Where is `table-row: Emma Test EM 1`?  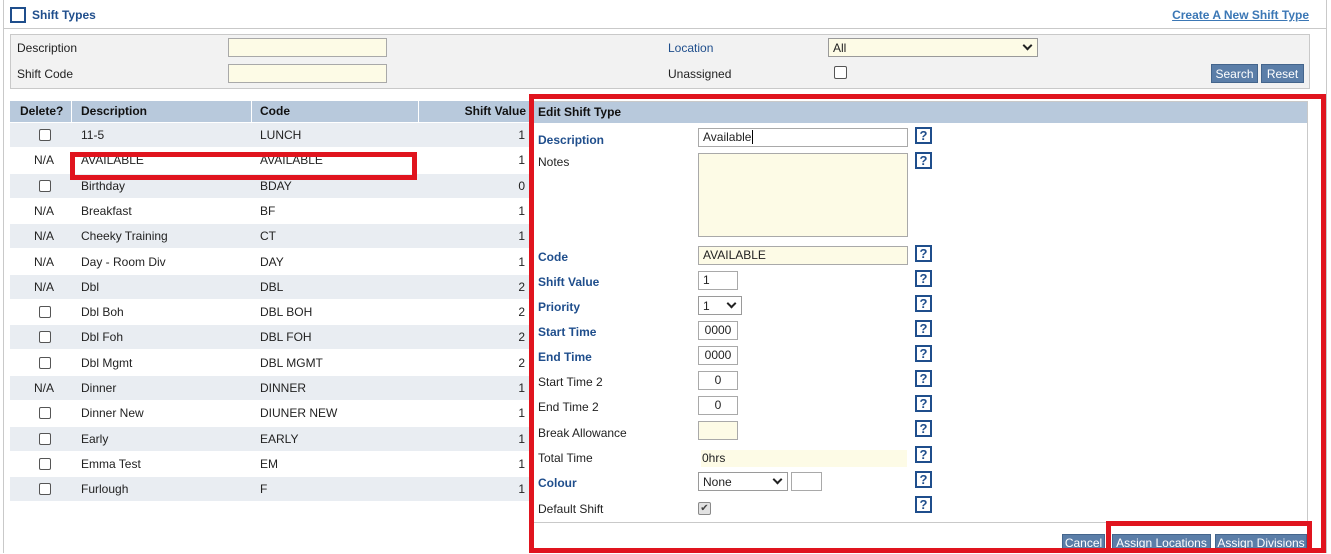 table-row: Emma Test EM 1 is located at coordinates (270, 463).